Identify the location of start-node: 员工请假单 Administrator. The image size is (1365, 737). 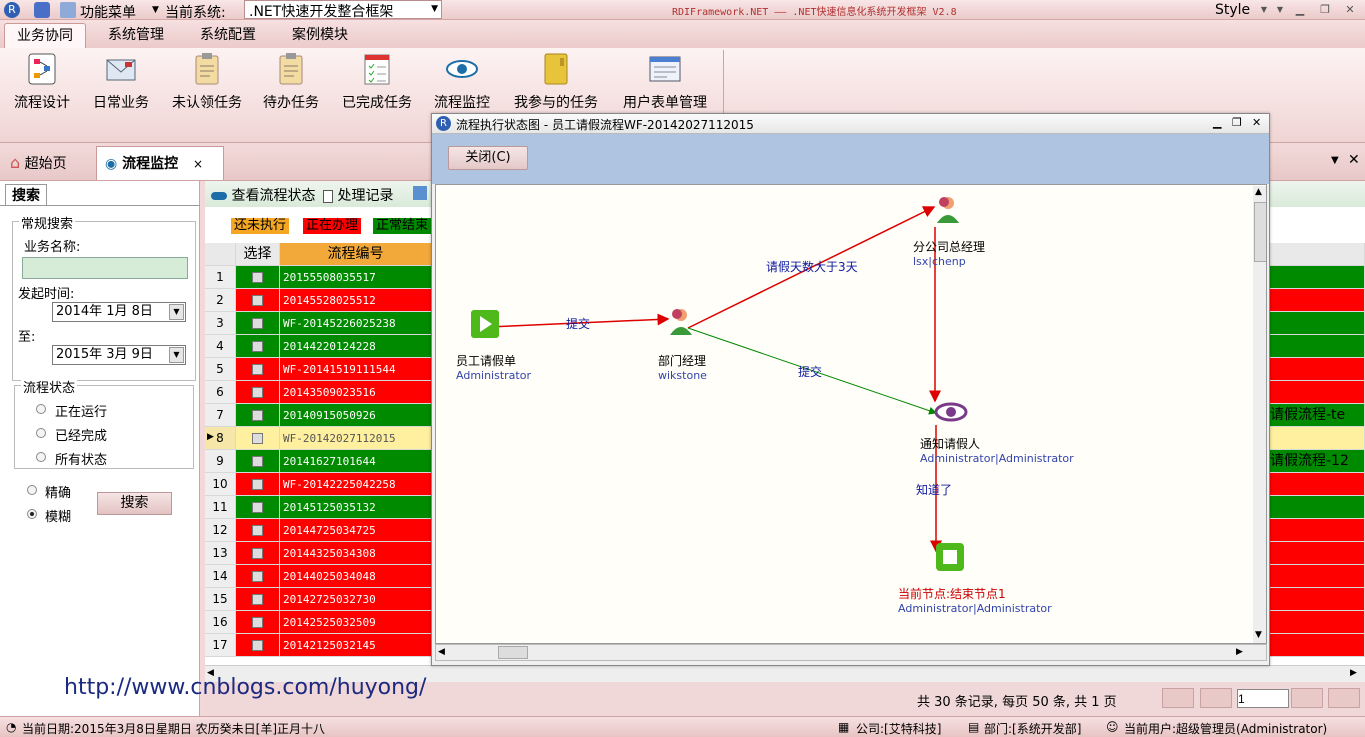
(493, 367).